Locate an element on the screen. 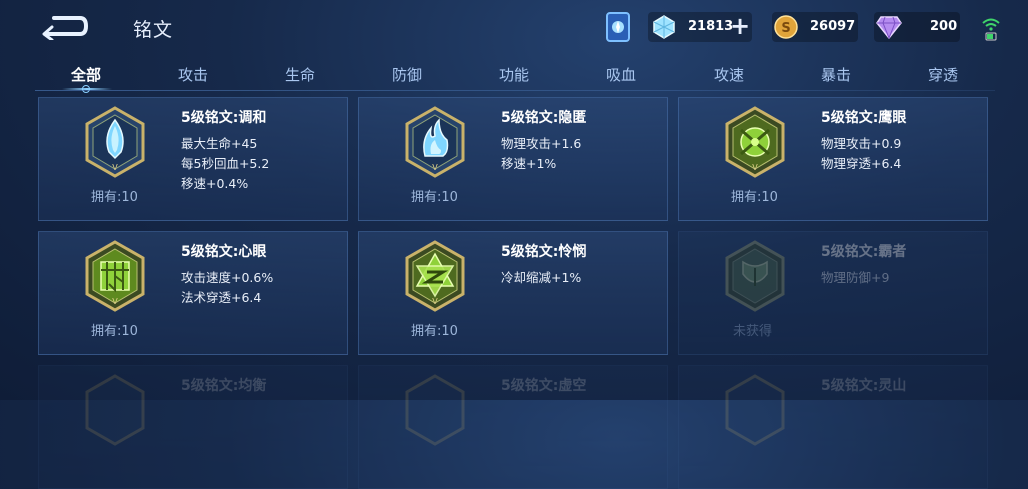 The height and width of the screenshot is (489, 1028). gold-counter: S 26097 is located at coordinates (815, 27).